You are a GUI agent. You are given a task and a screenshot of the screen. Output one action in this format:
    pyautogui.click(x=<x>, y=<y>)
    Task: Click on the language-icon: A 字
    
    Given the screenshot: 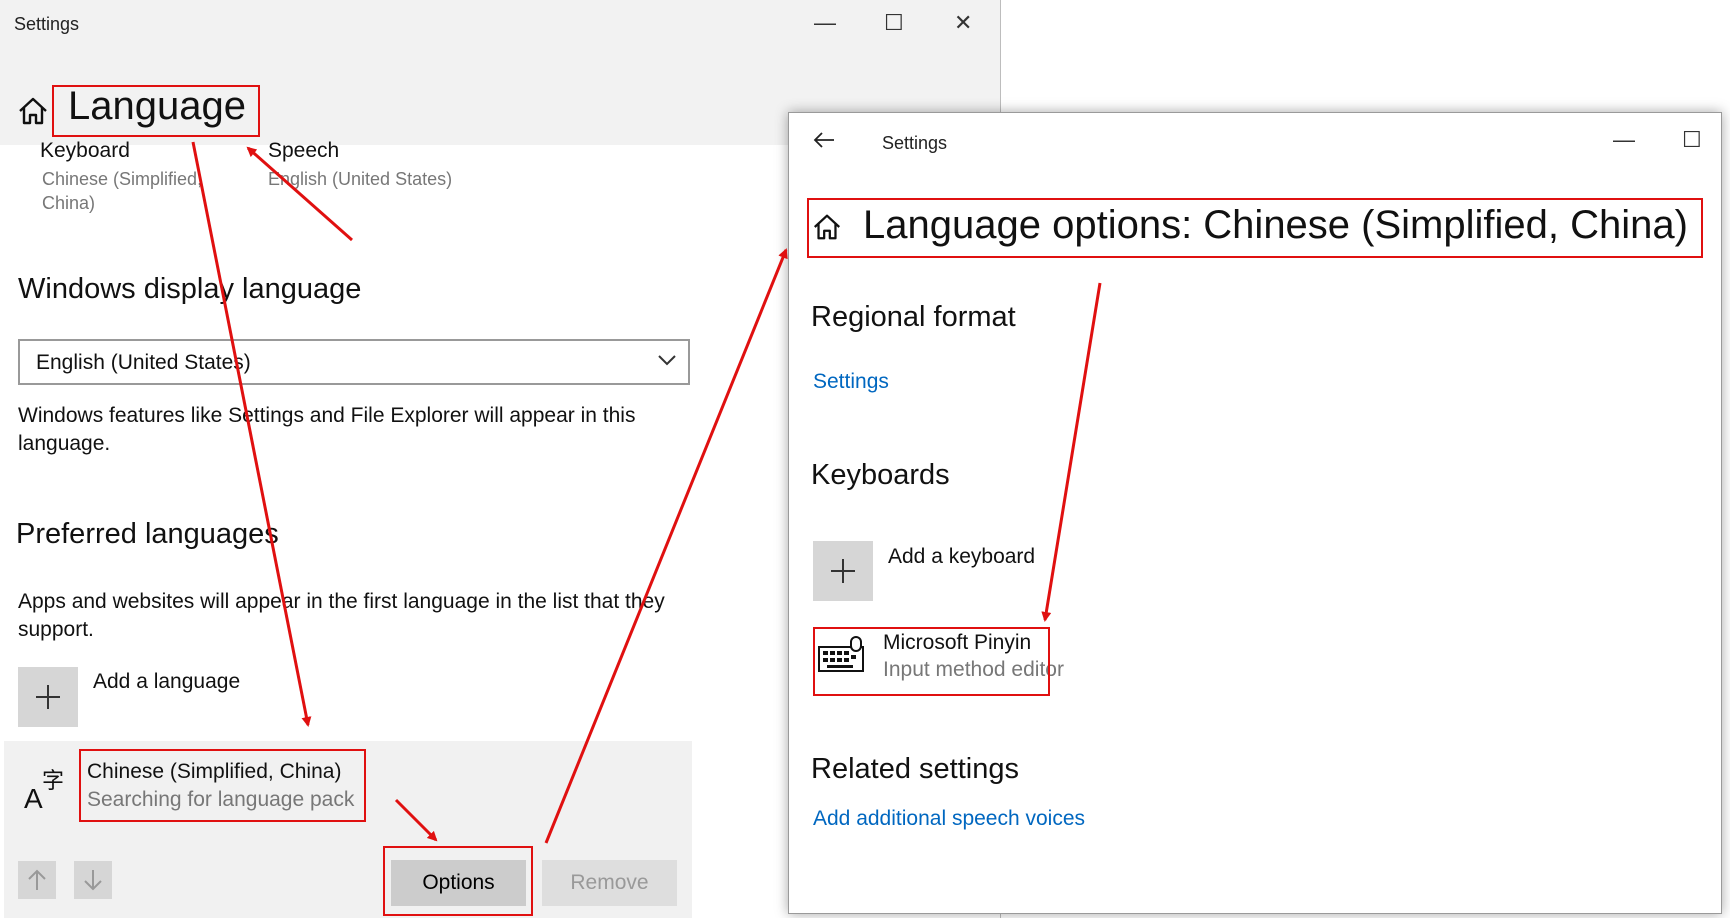 What is the action you would take?
    pyautogui.click(x=46, y=789)
    